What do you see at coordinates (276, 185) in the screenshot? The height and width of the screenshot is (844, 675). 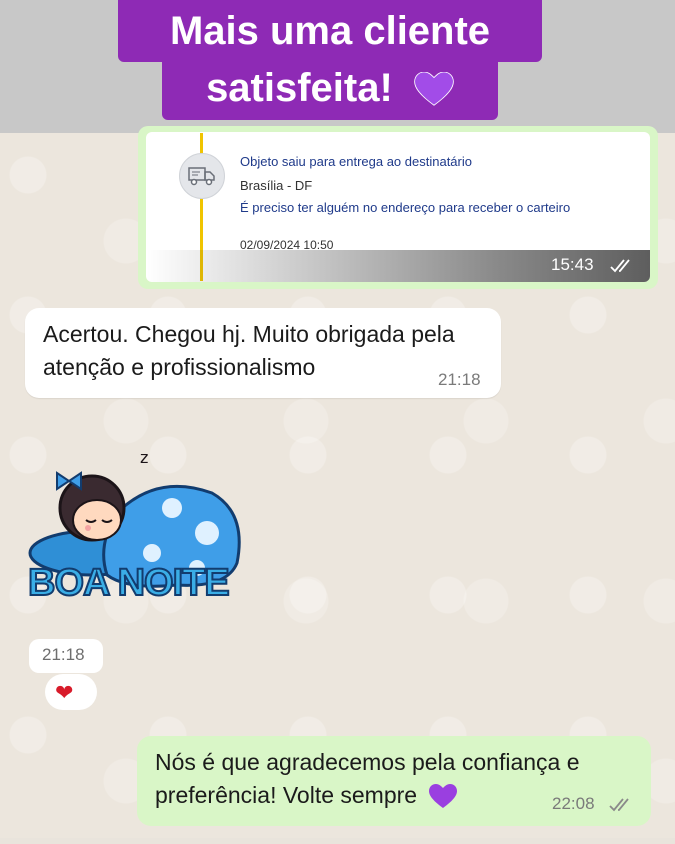 I see `tracking-city: Brasília - DF` at bounding box center [276, 185].